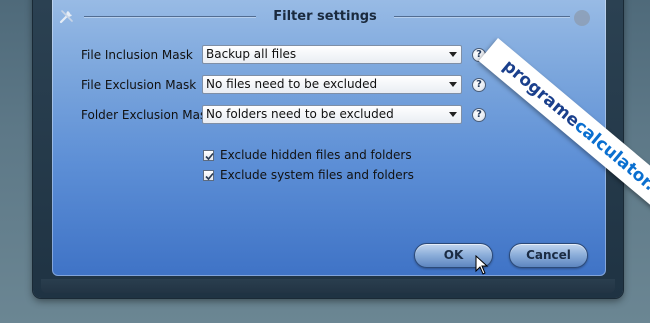  Describe the element at coordinates (208, 175) in the screenshot. I see `exclude-system-checkbox` at that location.